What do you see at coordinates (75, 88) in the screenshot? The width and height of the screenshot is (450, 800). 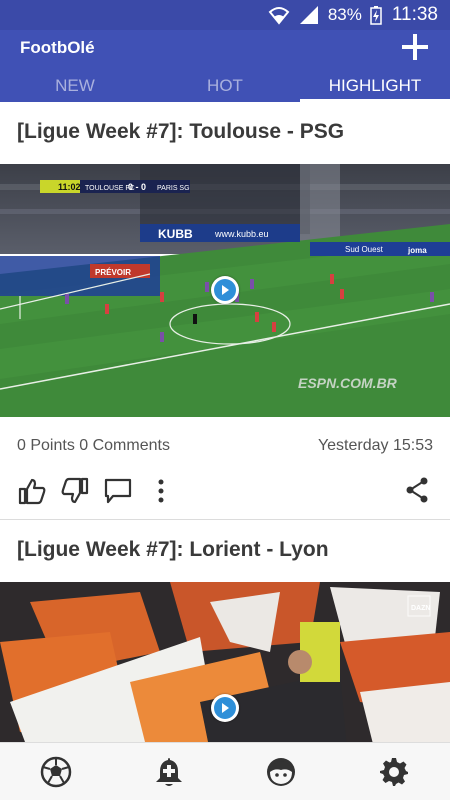 I see `tab-new: NEW` at bounding box center [75, 88].